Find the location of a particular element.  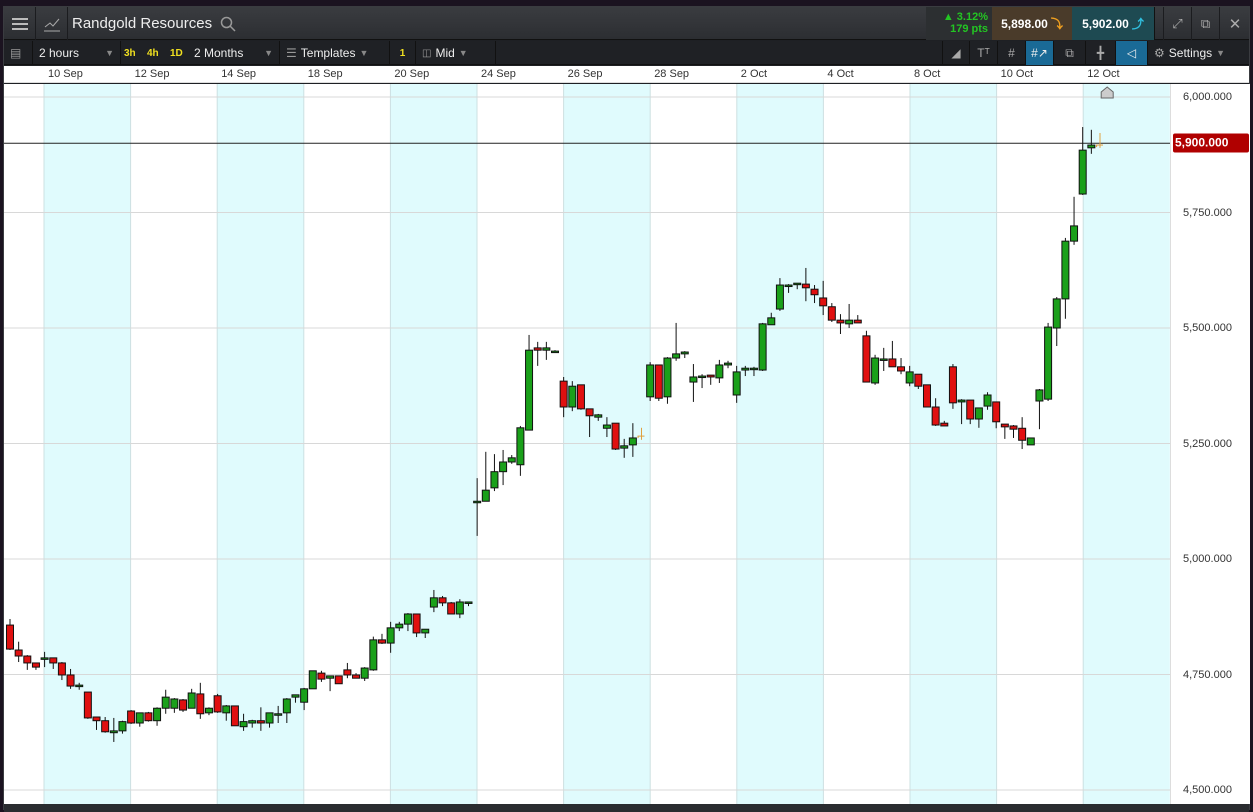

price-label-button: ◁ is located at coordinates (1132, 53).